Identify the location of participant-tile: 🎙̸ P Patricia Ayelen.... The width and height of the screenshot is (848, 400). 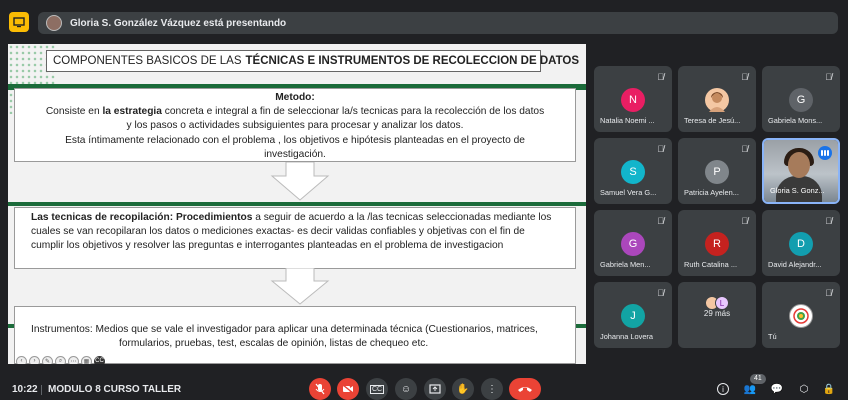
(717, 171).